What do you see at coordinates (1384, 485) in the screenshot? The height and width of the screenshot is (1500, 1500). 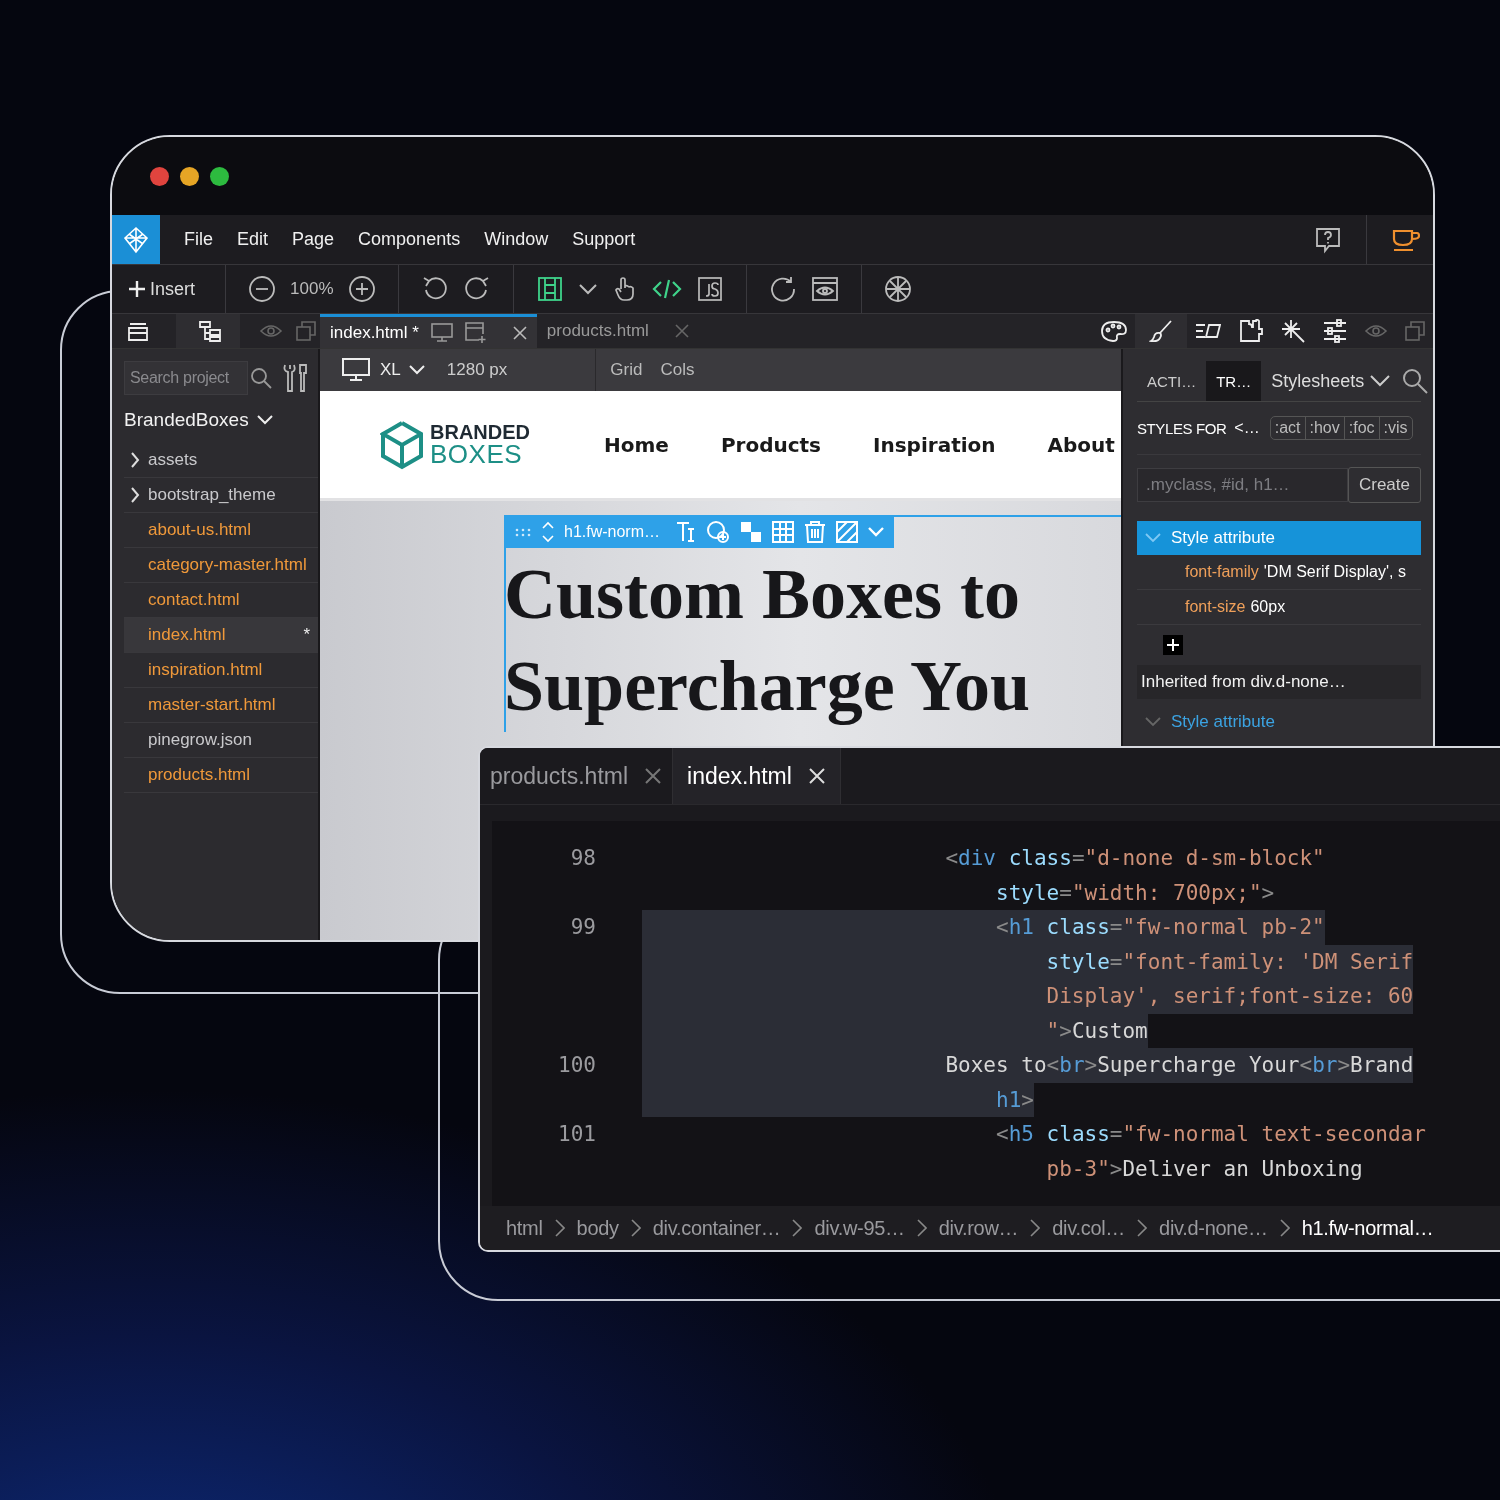 I see `create-button: Create` at bounding box center [1384, 485].